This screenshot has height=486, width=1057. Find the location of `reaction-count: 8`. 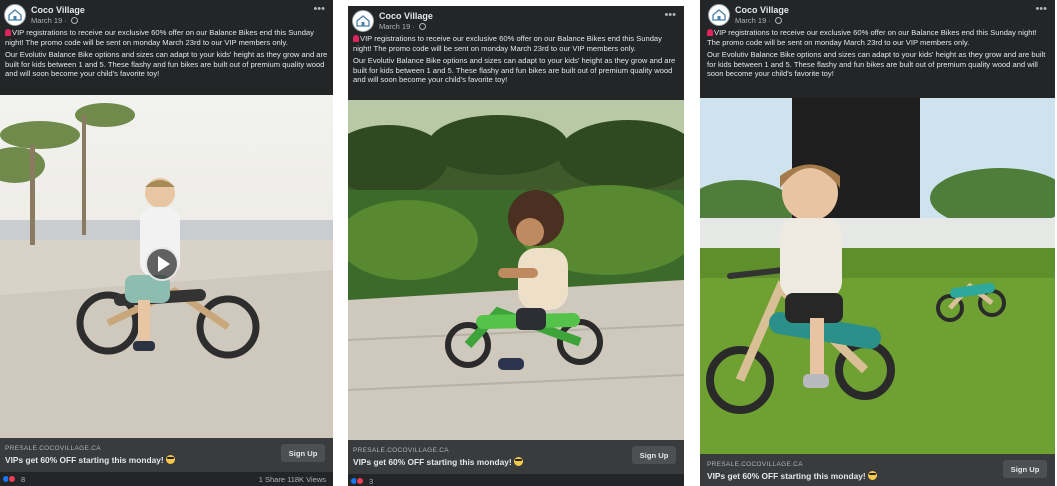

reaction-count: 8 is located at coordinates (23, 479).